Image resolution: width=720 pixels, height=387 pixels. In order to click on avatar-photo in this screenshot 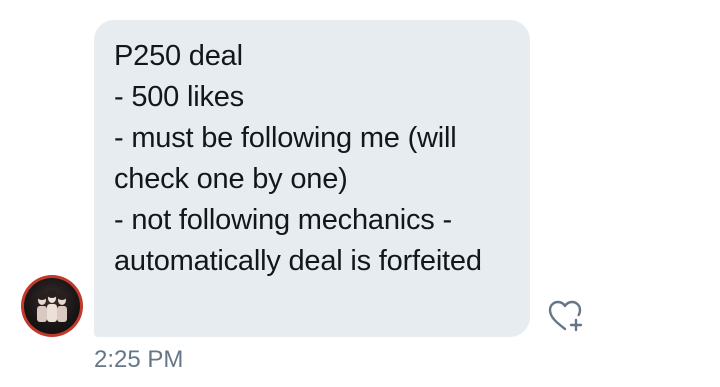, I will do `click(52, 306)`.